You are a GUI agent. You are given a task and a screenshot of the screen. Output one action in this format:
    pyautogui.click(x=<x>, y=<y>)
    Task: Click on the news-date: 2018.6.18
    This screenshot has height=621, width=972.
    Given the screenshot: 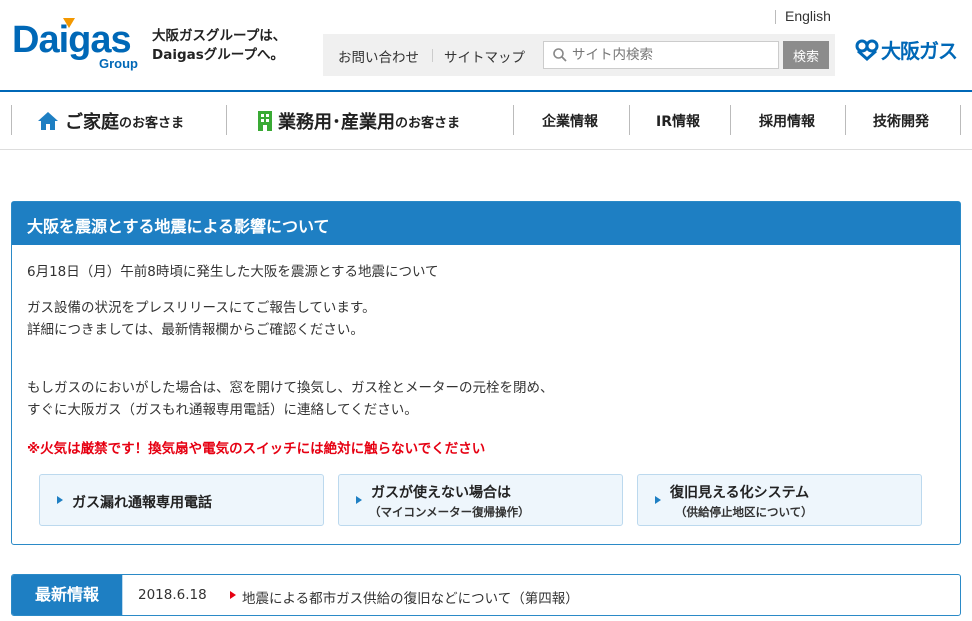 What is the action you would take?
    pyautogui.click(x=172, y=595)
    